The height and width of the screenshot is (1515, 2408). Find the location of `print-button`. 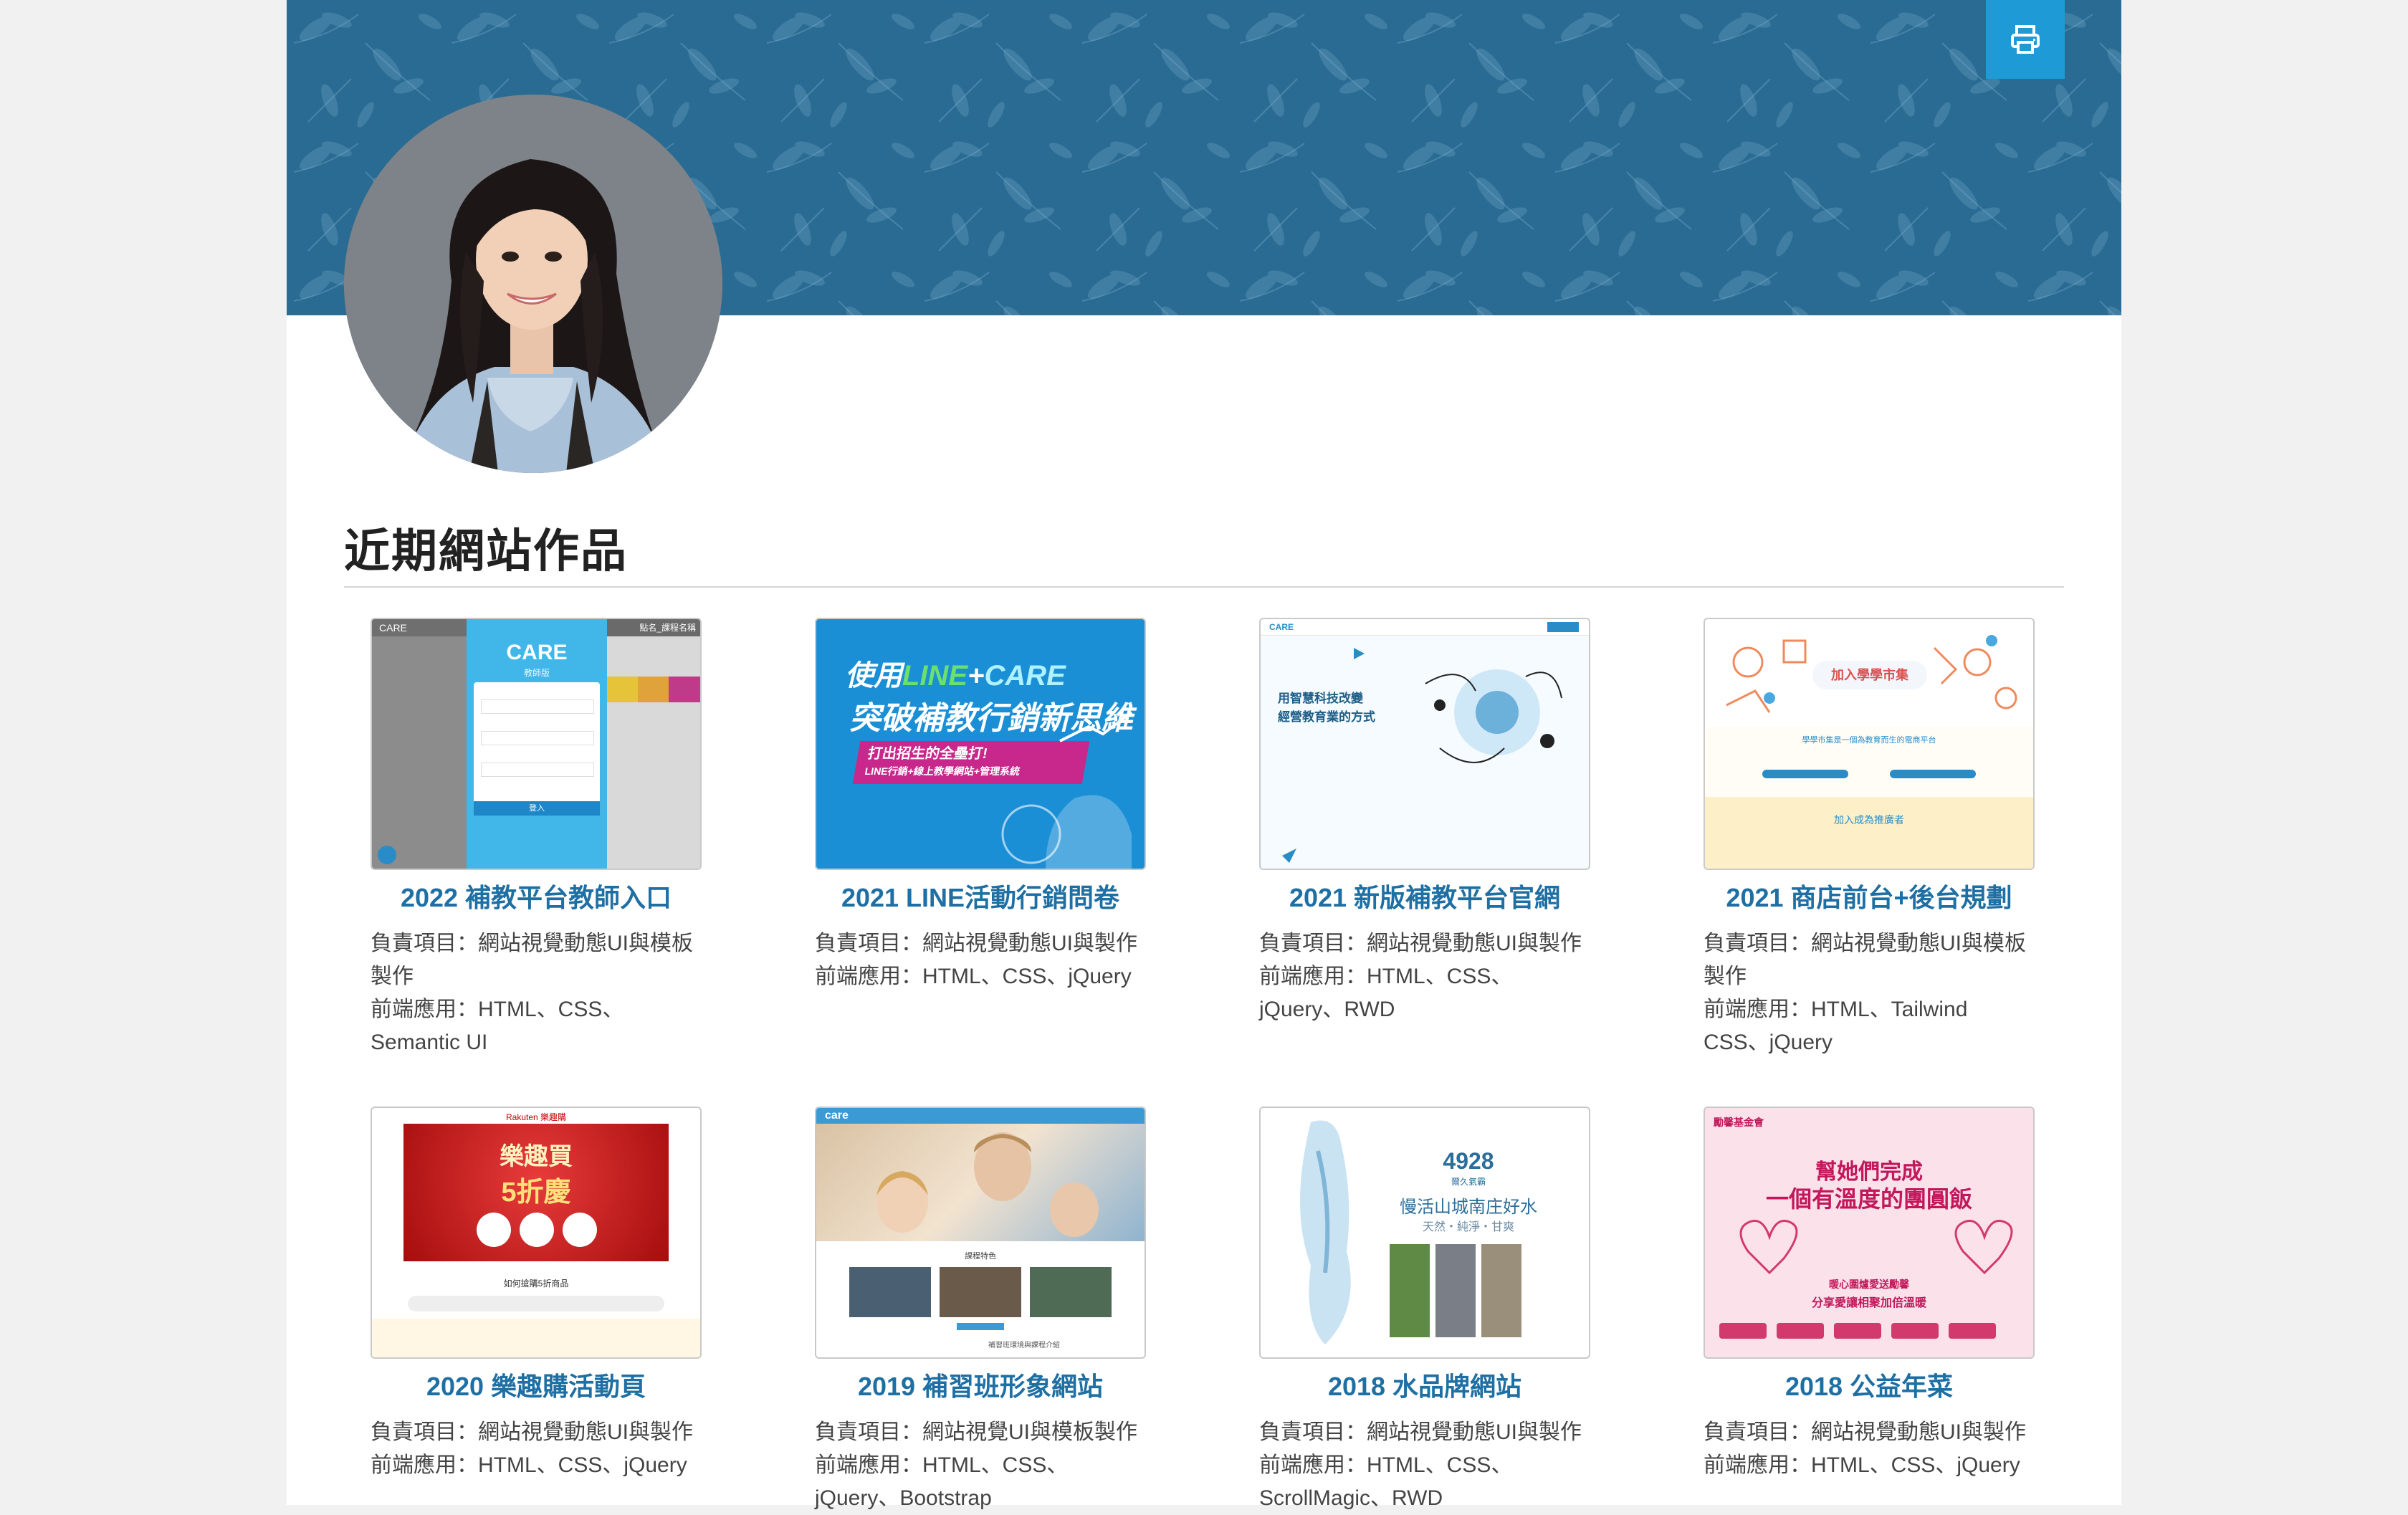

print-button is located at coordinates (2025, 39).